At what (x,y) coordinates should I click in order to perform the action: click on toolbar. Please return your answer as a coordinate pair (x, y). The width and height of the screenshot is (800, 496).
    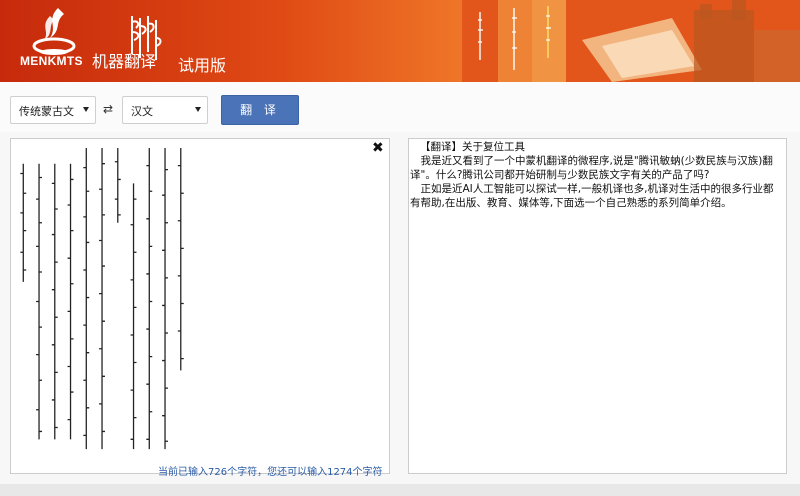
    Looking at the image, I should click on (400, 107).